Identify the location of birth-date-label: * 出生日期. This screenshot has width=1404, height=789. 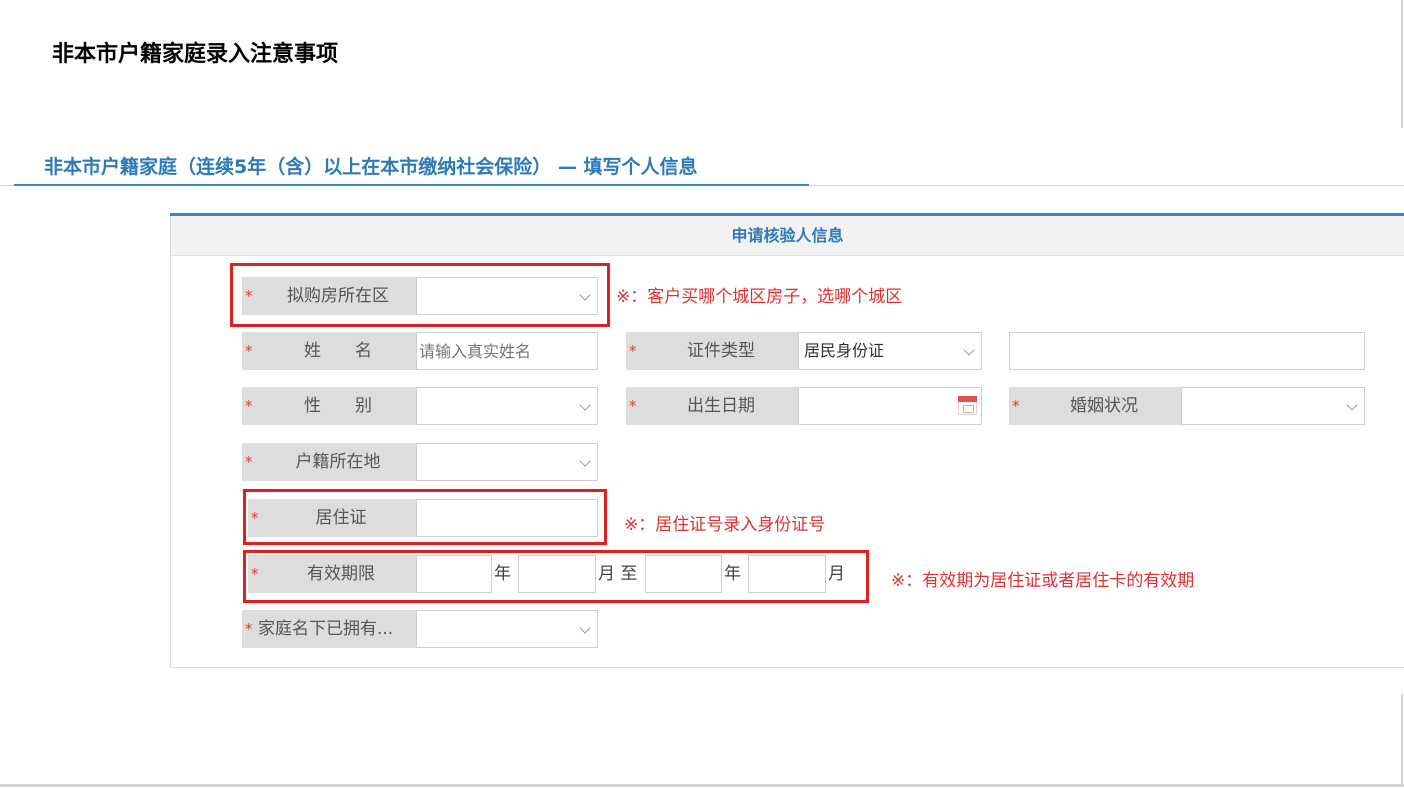
(712, 406).